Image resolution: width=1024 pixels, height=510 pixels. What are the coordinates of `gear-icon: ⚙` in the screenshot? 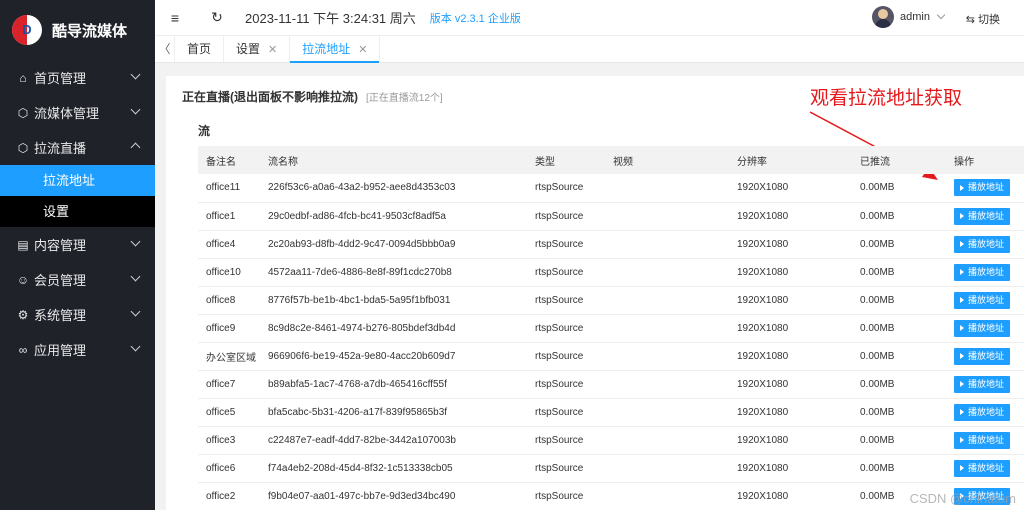 It's located at (23, 314).